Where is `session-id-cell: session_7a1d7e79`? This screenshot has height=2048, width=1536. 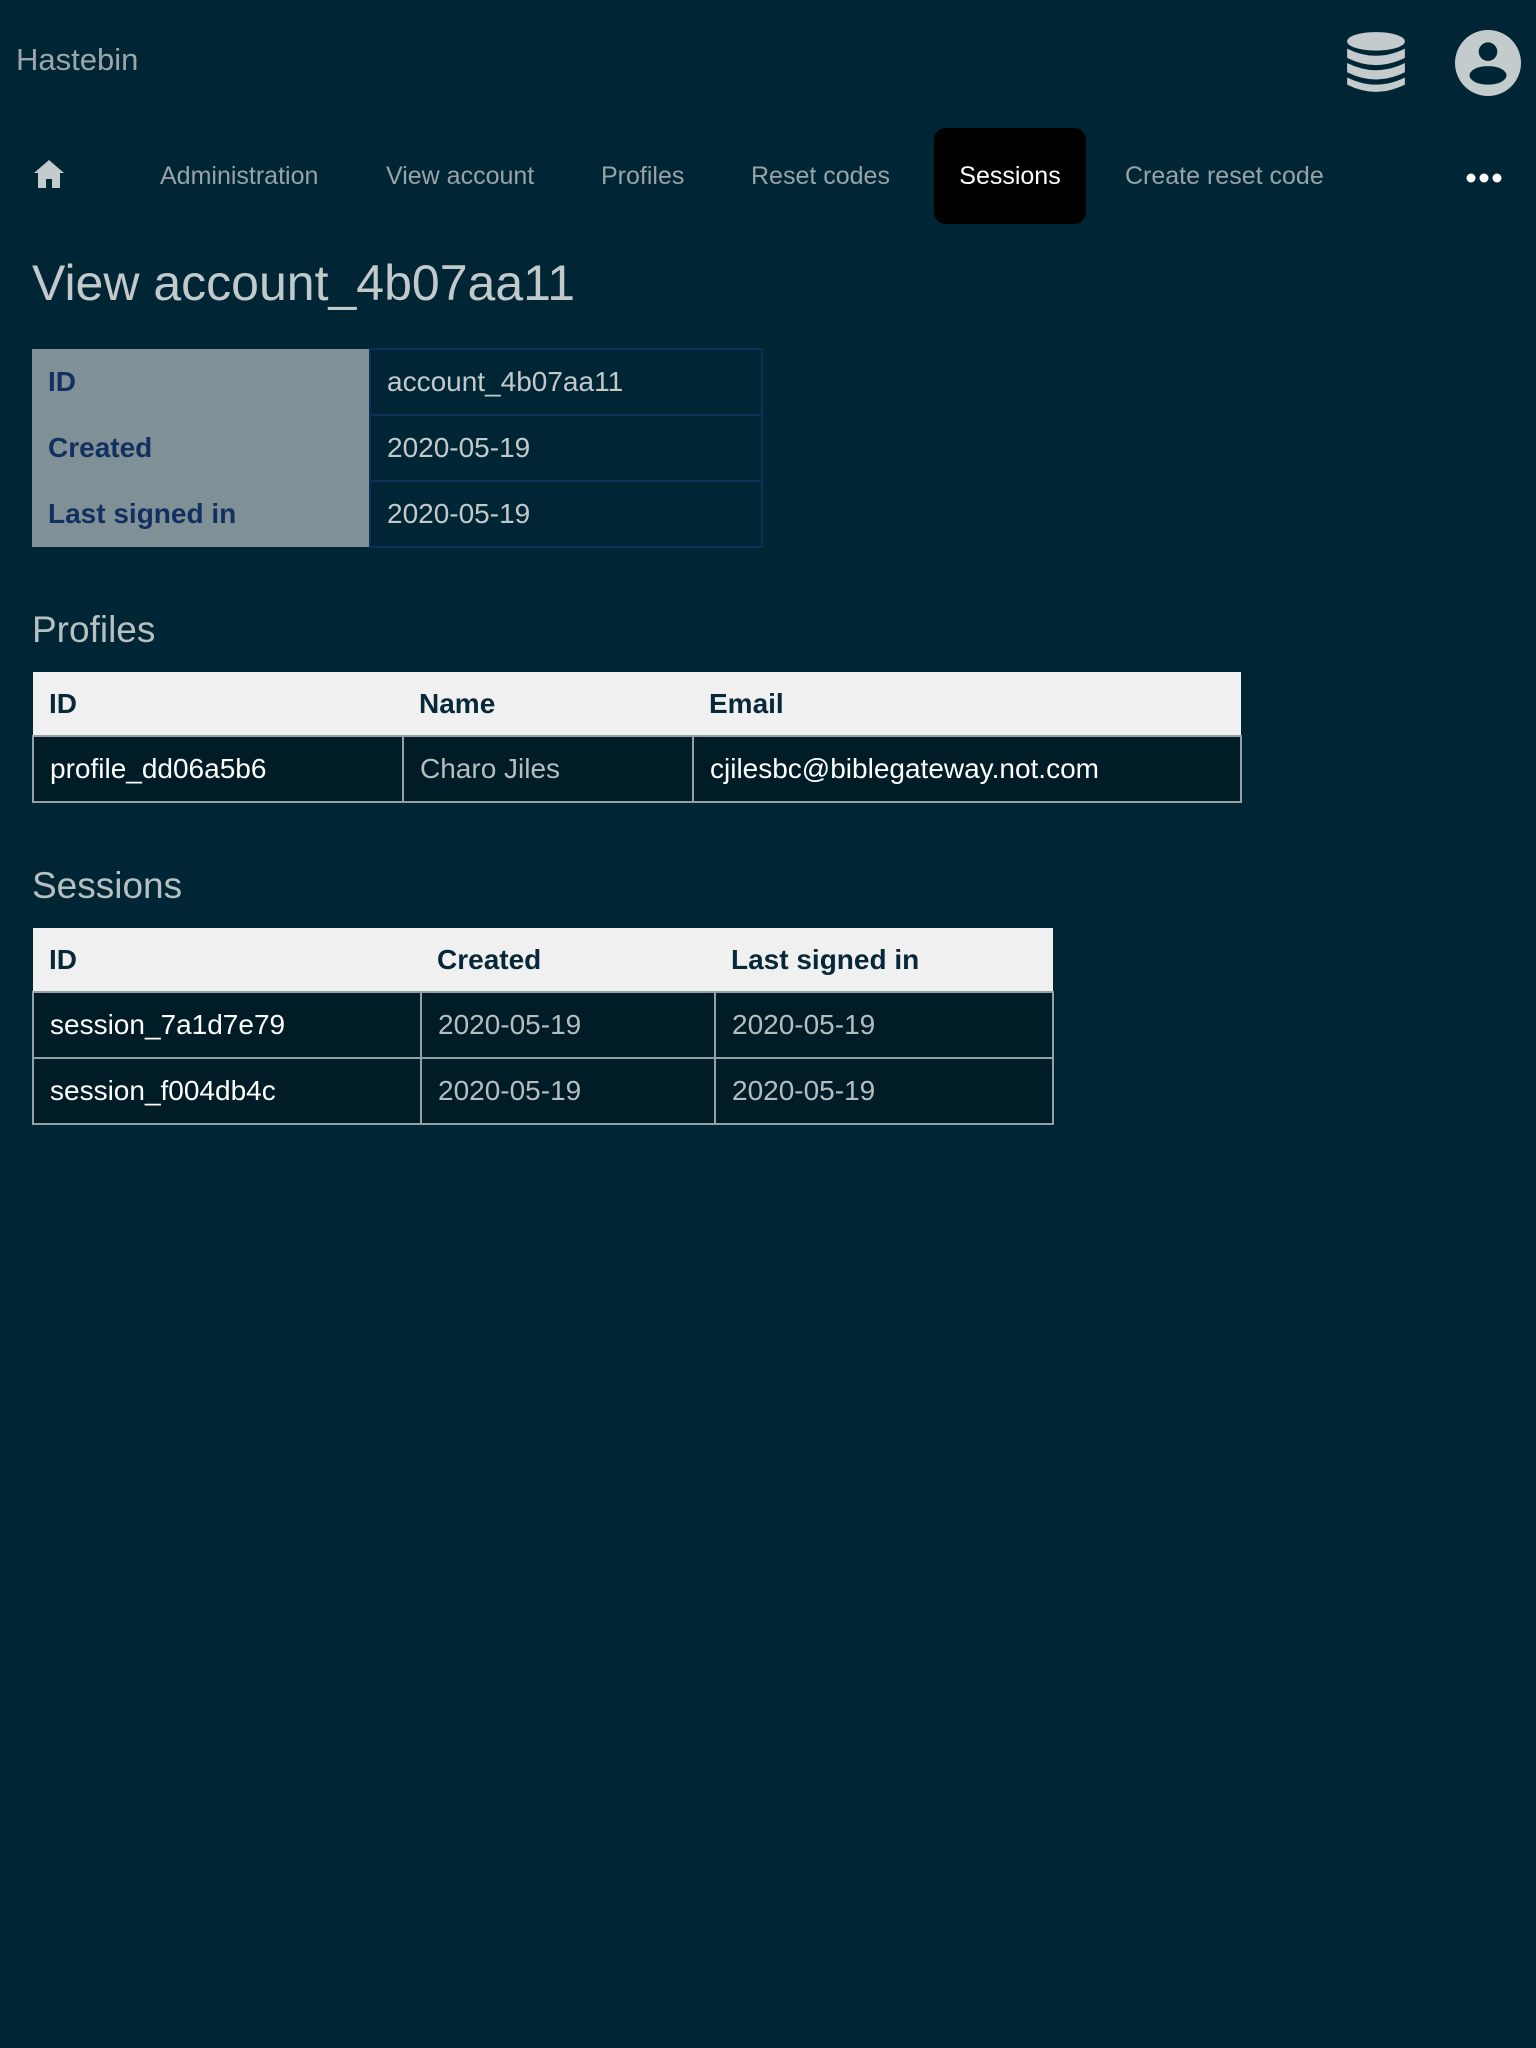 session-id-cell: session_7a1d7e79 is located at coordinates (227, 1025).